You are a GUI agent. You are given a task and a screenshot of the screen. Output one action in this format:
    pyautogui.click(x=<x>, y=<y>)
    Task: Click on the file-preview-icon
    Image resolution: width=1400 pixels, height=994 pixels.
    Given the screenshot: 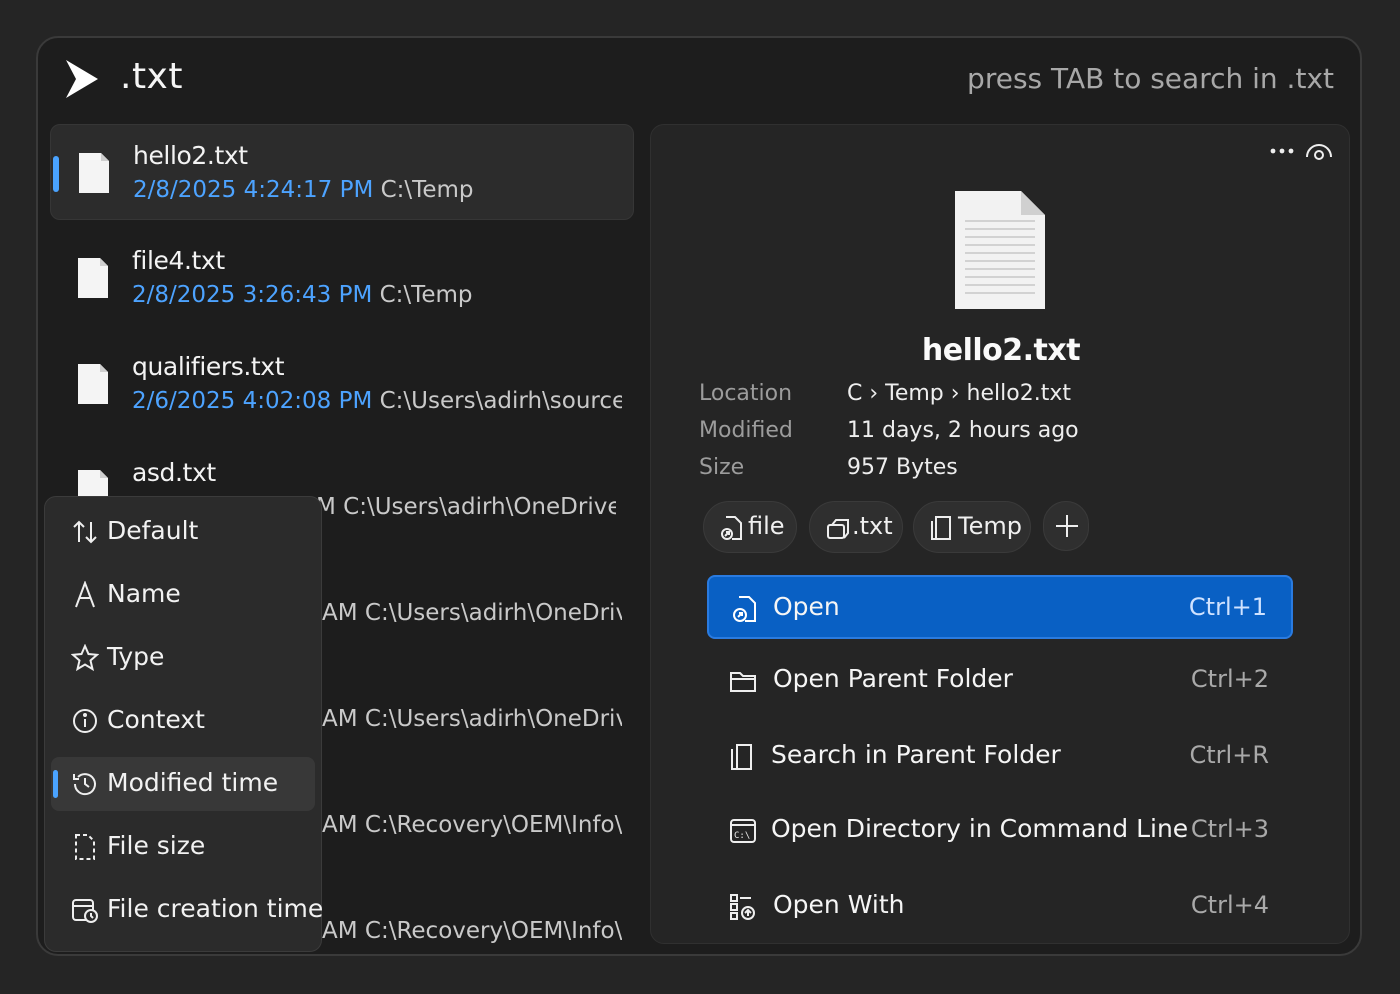 What is the action you would take?
    pyautogui.click(x=1000, y=250)
    